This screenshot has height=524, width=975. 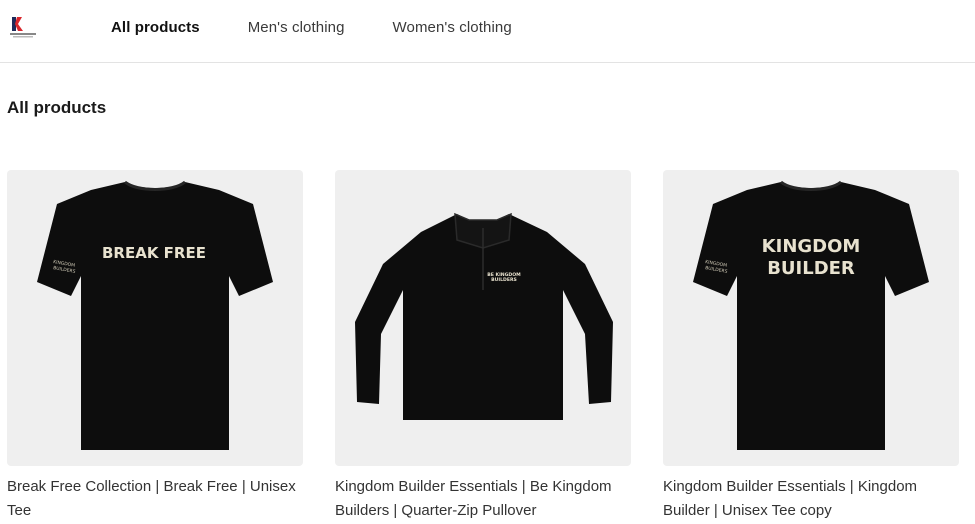 What do you see at coordinates (811, 246) in the screenshot?
I see `print-text: KINGDOM` at bounding box center [811, 246].